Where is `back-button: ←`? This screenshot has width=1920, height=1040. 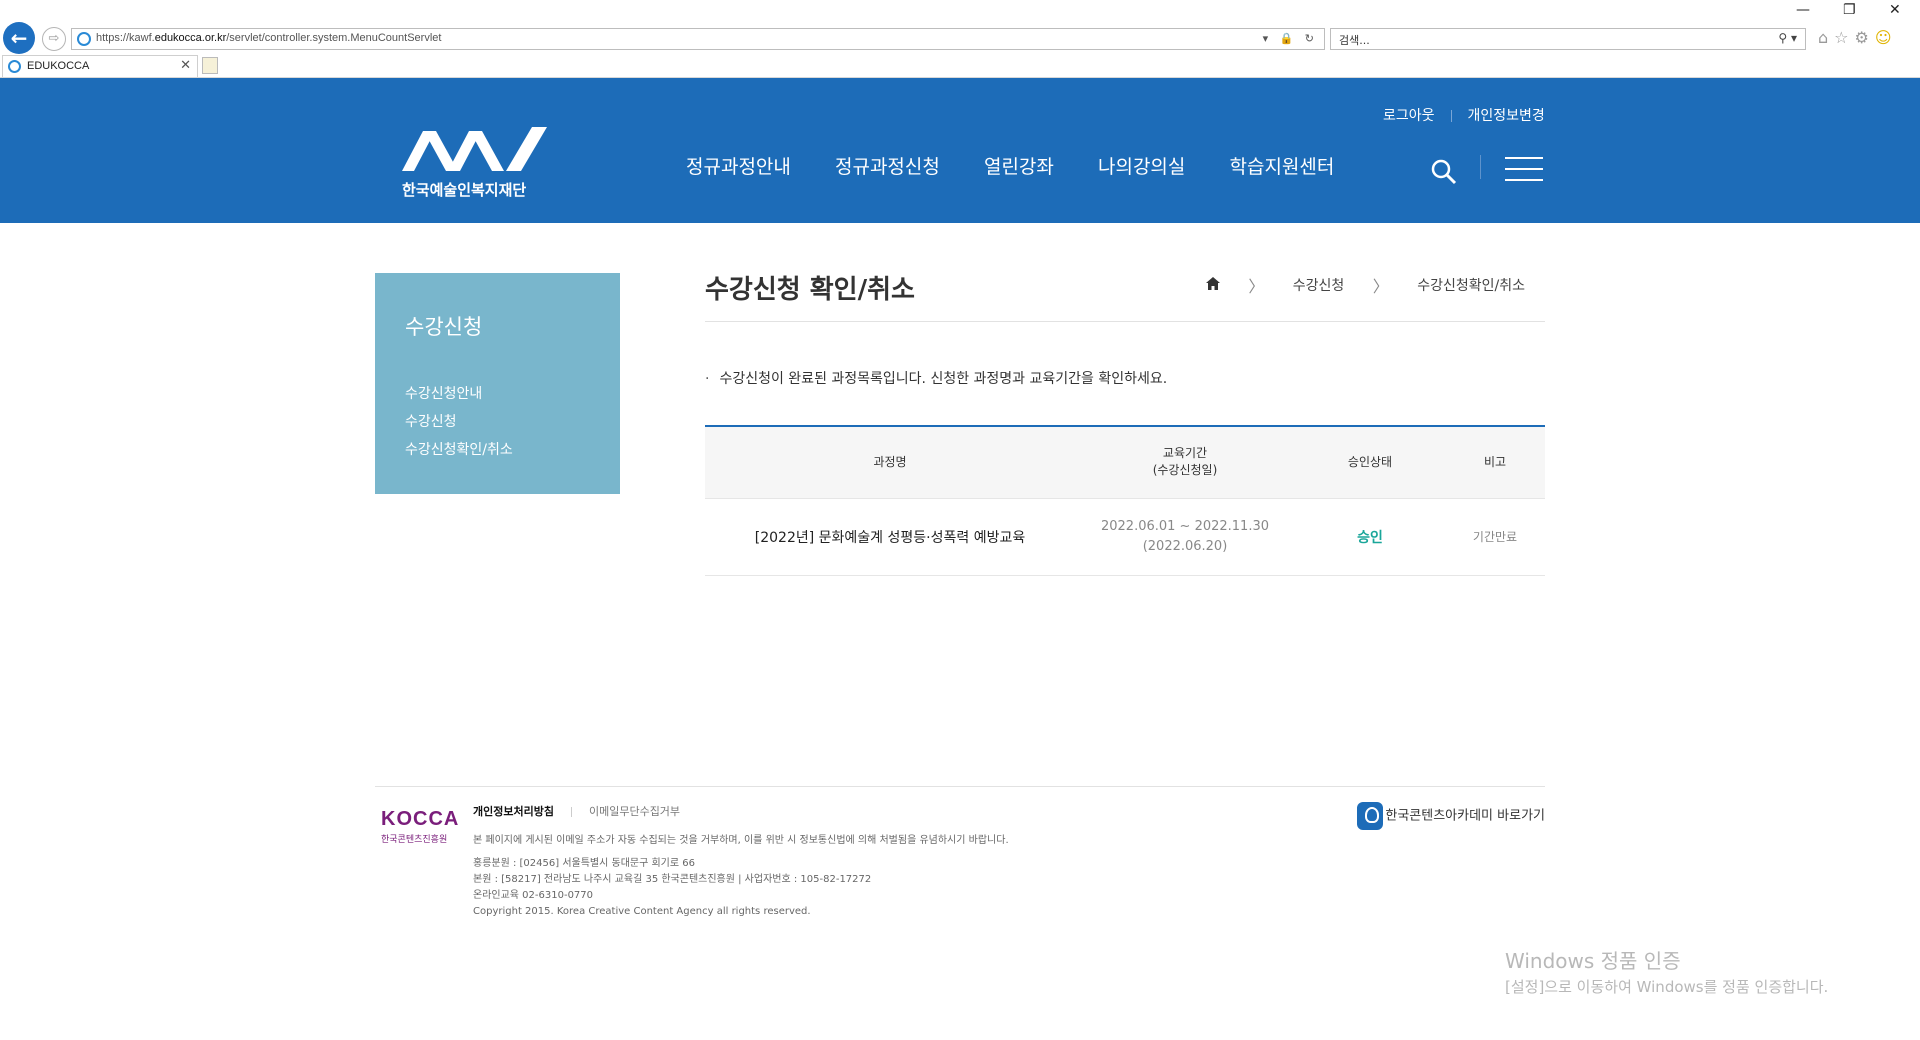
back-button: ← is located at coordinates (19, 38).